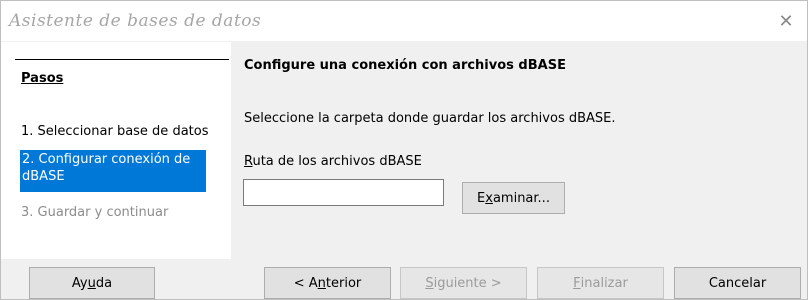 The image size is (808, 300). I want to click on path-field-label: Ruta de los archivos dBASE, so click(333, 161).